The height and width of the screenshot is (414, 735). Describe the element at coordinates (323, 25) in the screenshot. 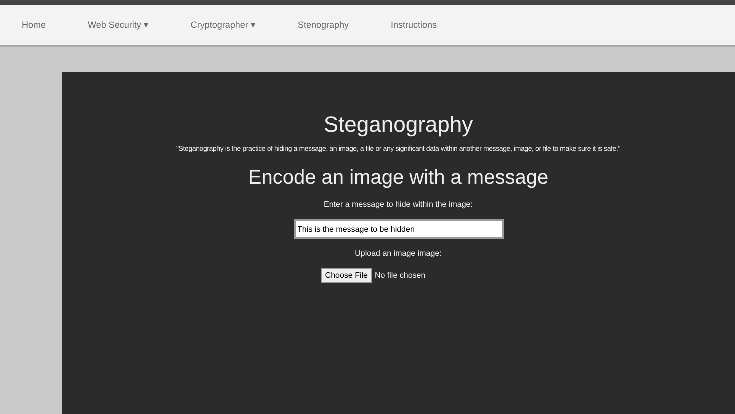

I see `nav-link: Stenography` at that location.